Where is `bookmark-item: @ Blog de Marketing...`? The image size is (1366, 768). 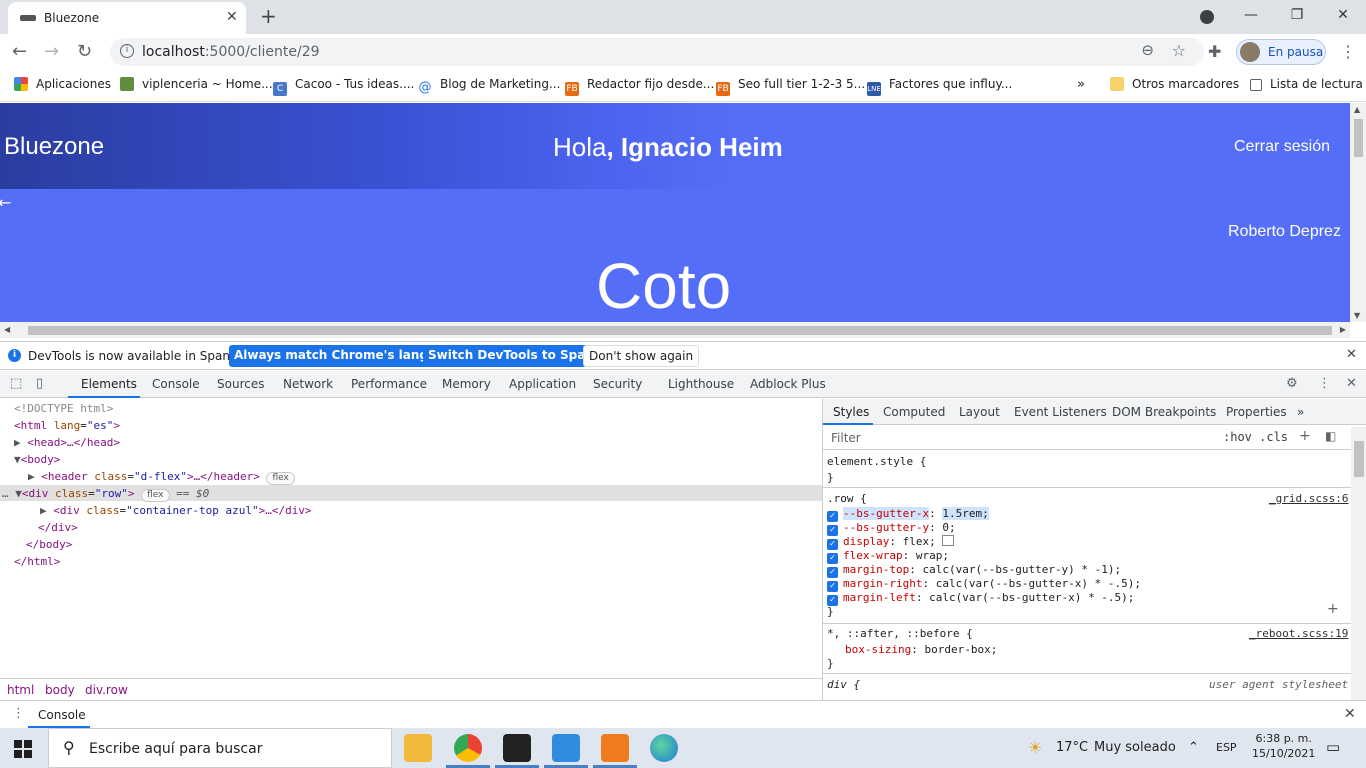
bookmark-item: @ Blog de Marketing... is located at coordinates (489, 86).